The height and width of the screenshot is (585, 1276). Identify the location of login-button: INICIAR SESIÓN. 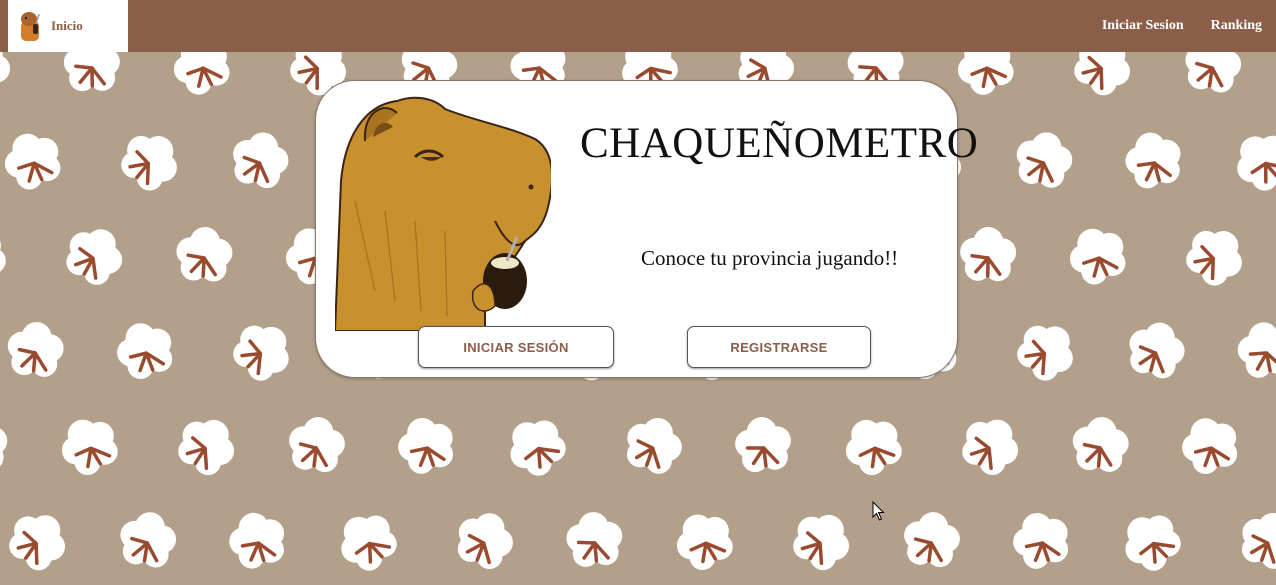
(516, 347).